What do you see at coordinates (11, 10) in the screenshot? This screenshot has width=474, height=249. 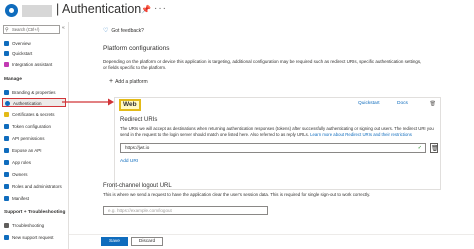 I see `app-logo-icon` at bounding box center [11, 10].